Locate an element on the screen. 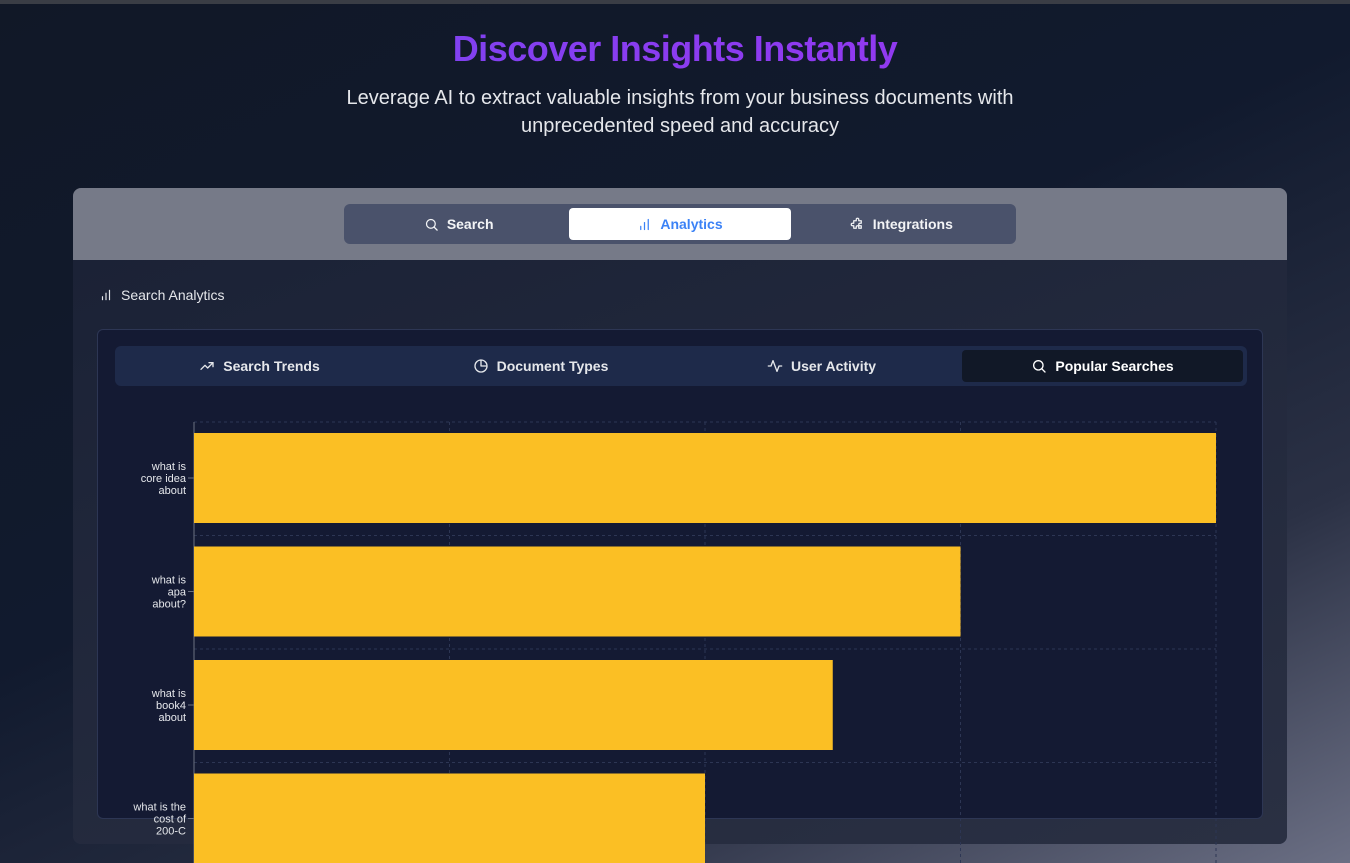 The width and height of the screenshot is (1350, 863). tab-search-label: Search is located at coordinates (470, 224).